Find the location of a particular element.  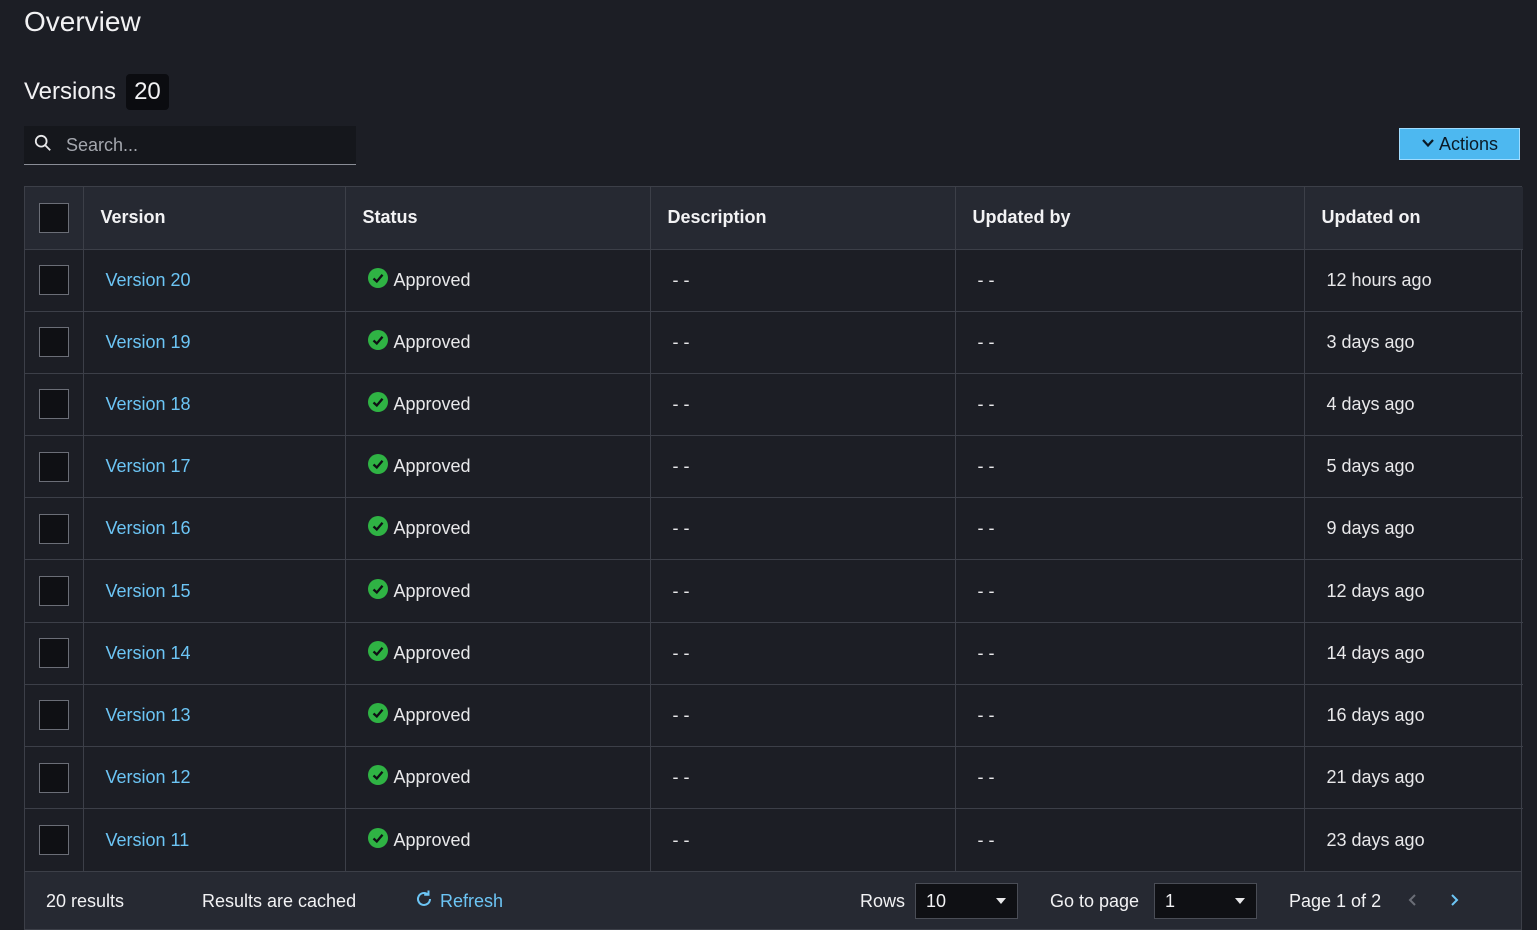

versions-label: Versions is located at coordinates (70, 91).